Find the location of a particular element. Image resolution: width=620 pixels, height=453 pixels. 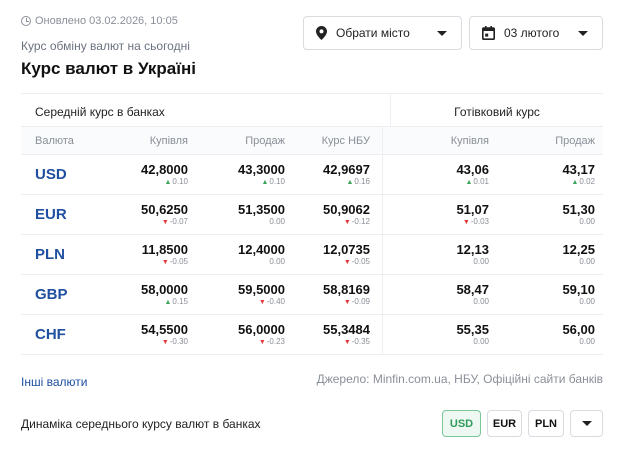

cash-buy-cell-change: 0.01 is located at coordinates (477, 182).